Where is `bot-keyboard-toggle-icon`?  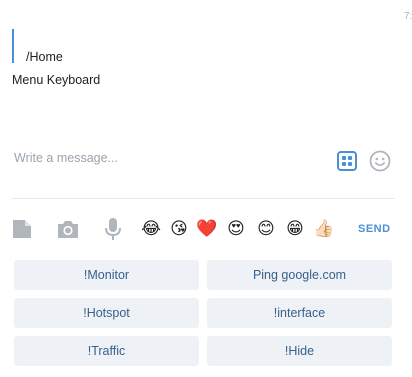
bot-keyboard-toggle-icon is located at coordinates (347, 161).